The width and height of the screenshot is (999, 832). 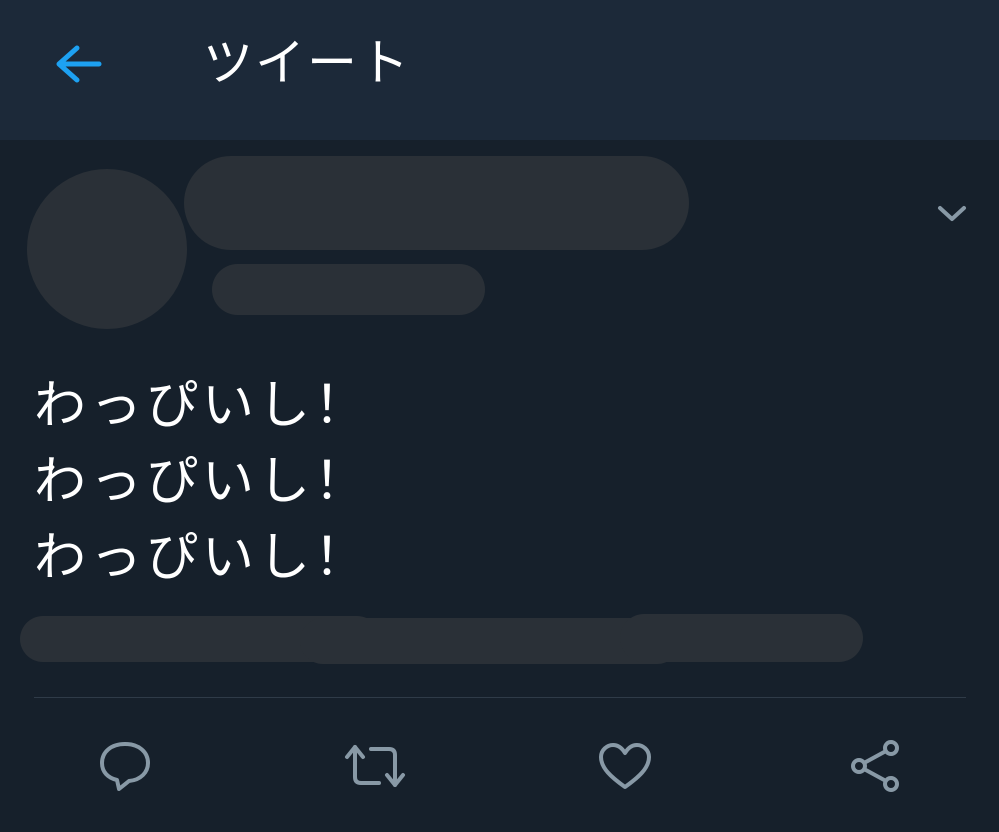 I want to click on back-button, so click(x=78, y=64).